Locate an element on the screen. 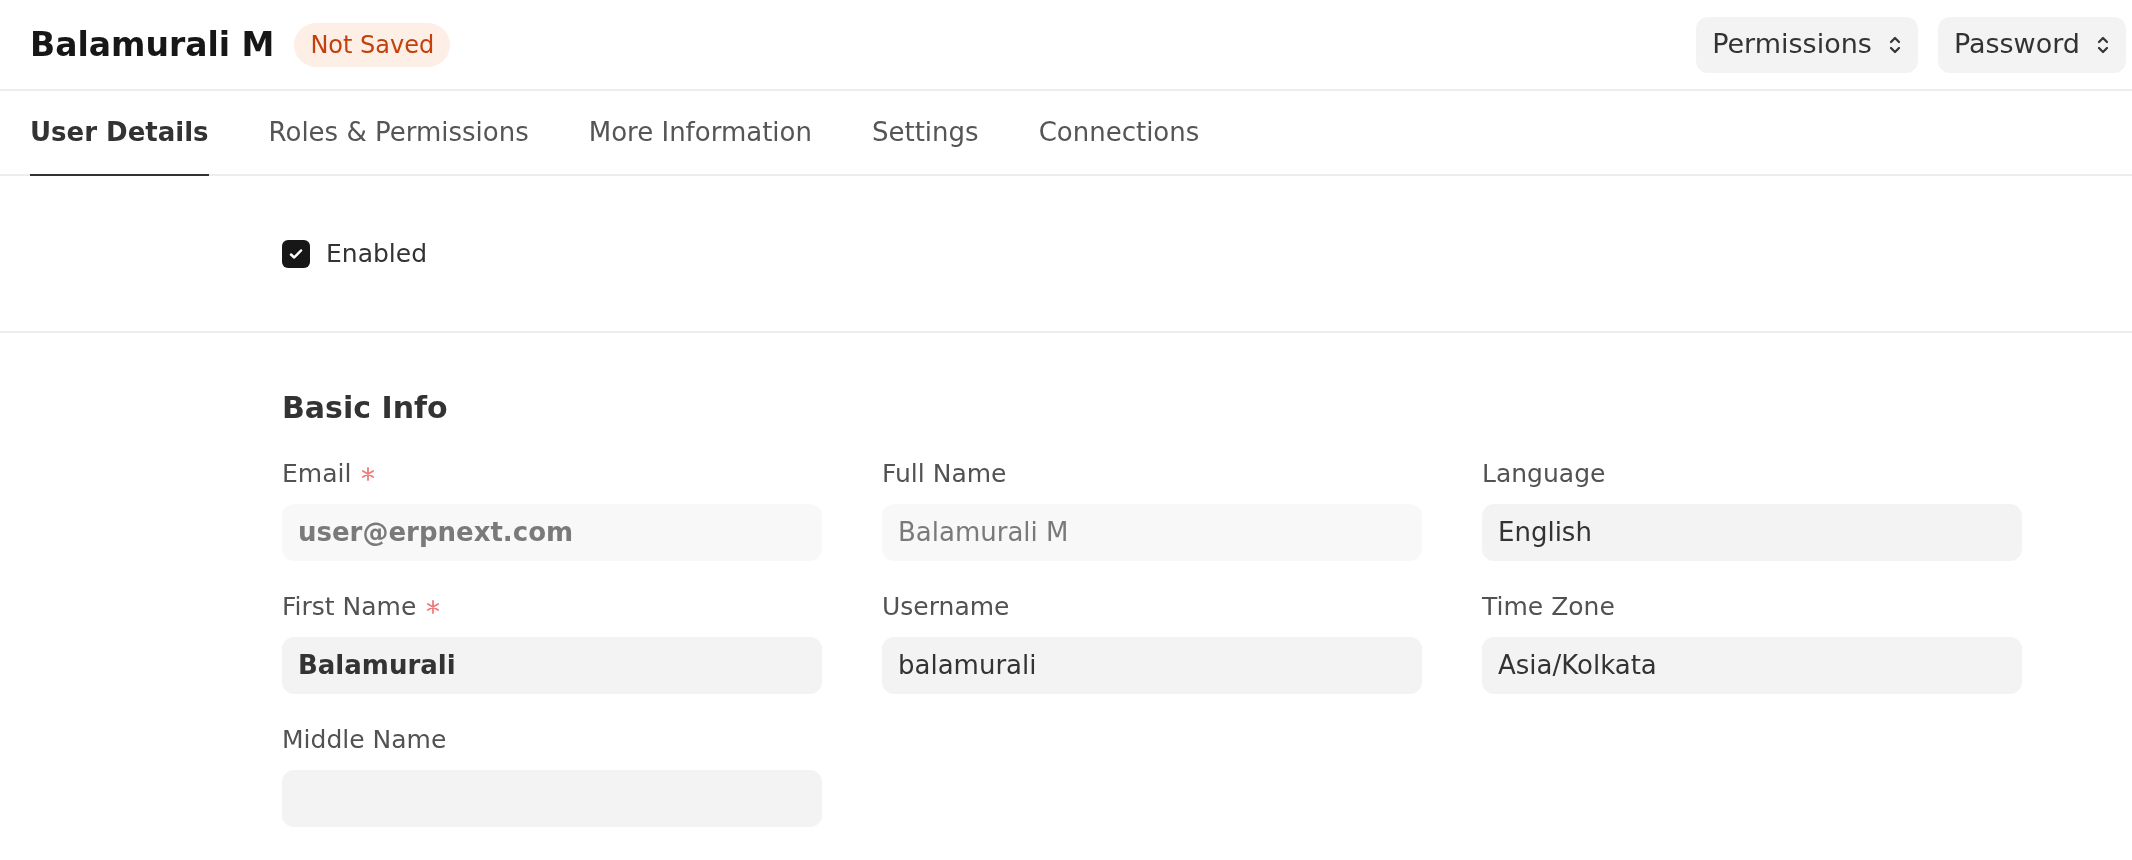  input-field: English is located at coordinates (1752, 532).